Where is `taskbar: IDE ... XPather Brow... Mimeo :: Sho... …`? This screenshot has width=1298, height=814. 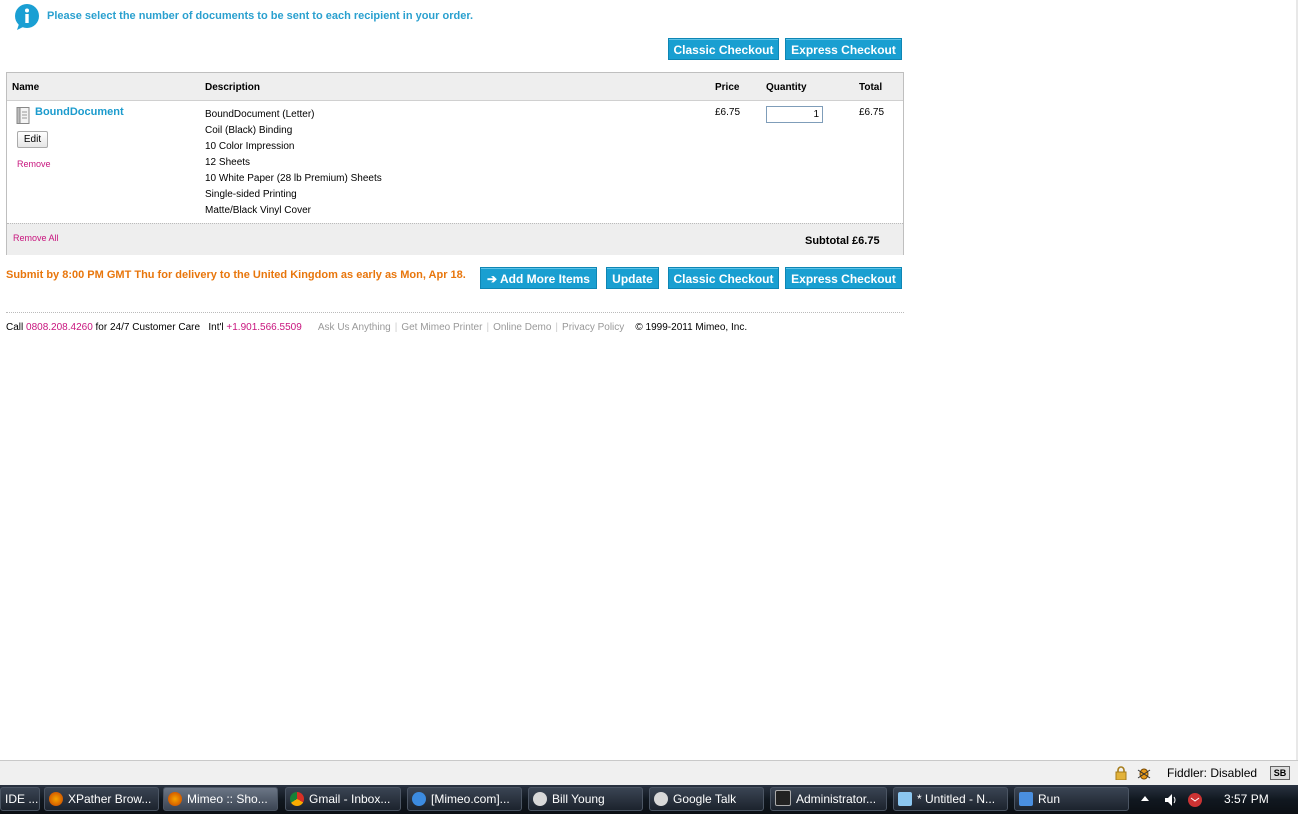
taskbar: IDE ... XPather Brow... Mimeo :: Sho... … is located at coordinates (649, 799).